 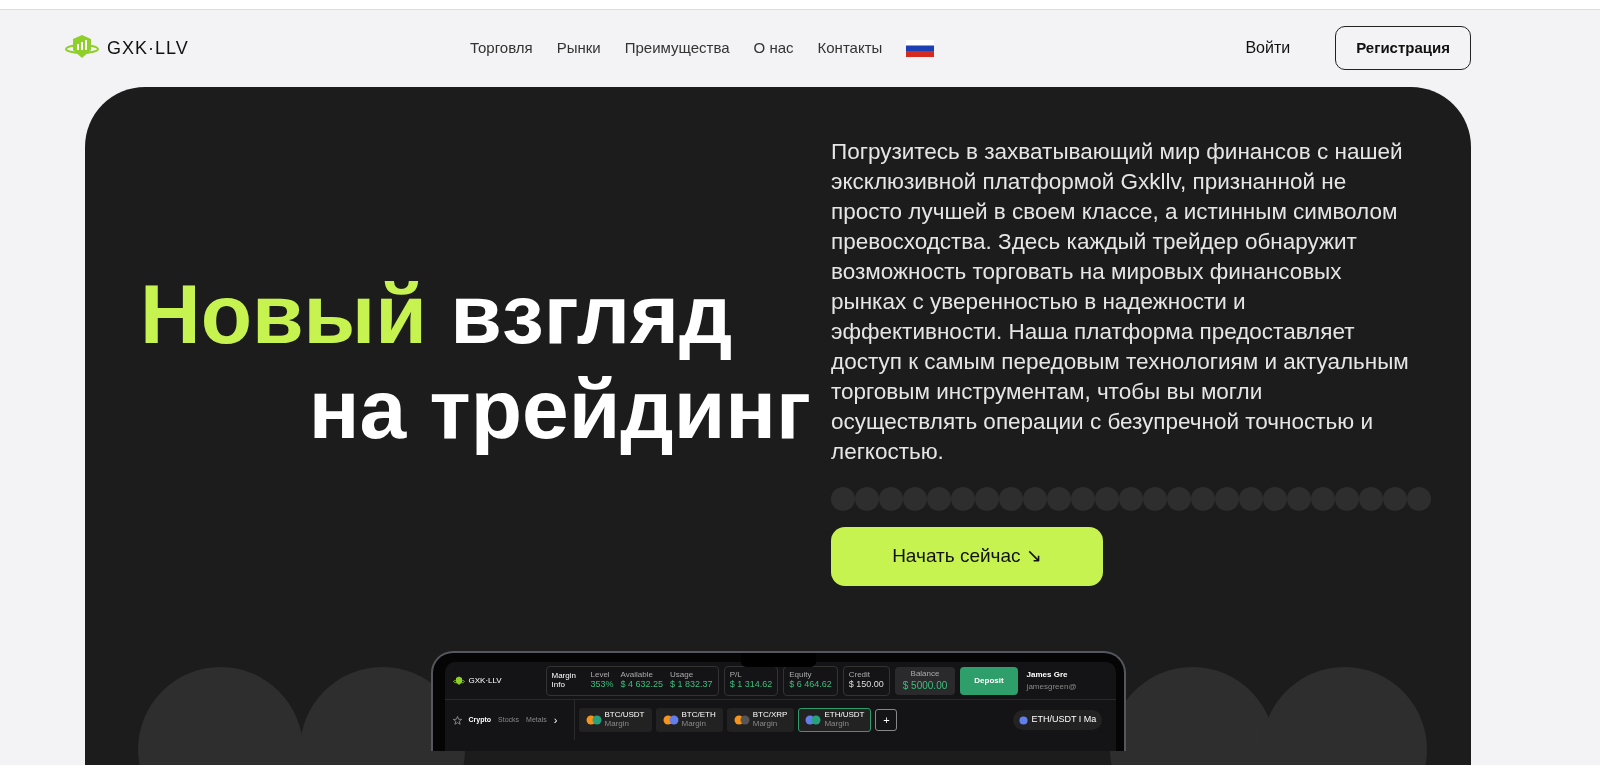 I want to click on pair-name: ETH/USDT, so click(x=844, y=715).